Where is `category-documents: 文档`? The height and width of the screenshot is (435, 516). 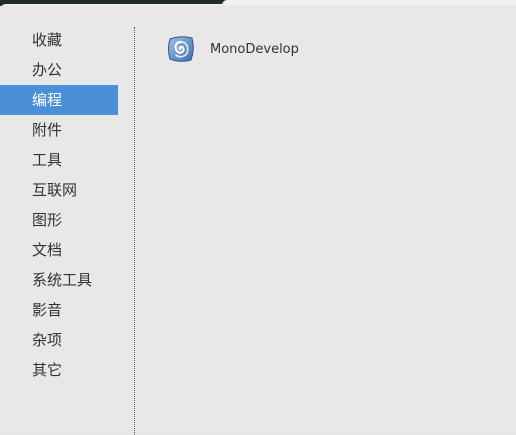
category-documents: 文档 is located at coordinates (59, 250).